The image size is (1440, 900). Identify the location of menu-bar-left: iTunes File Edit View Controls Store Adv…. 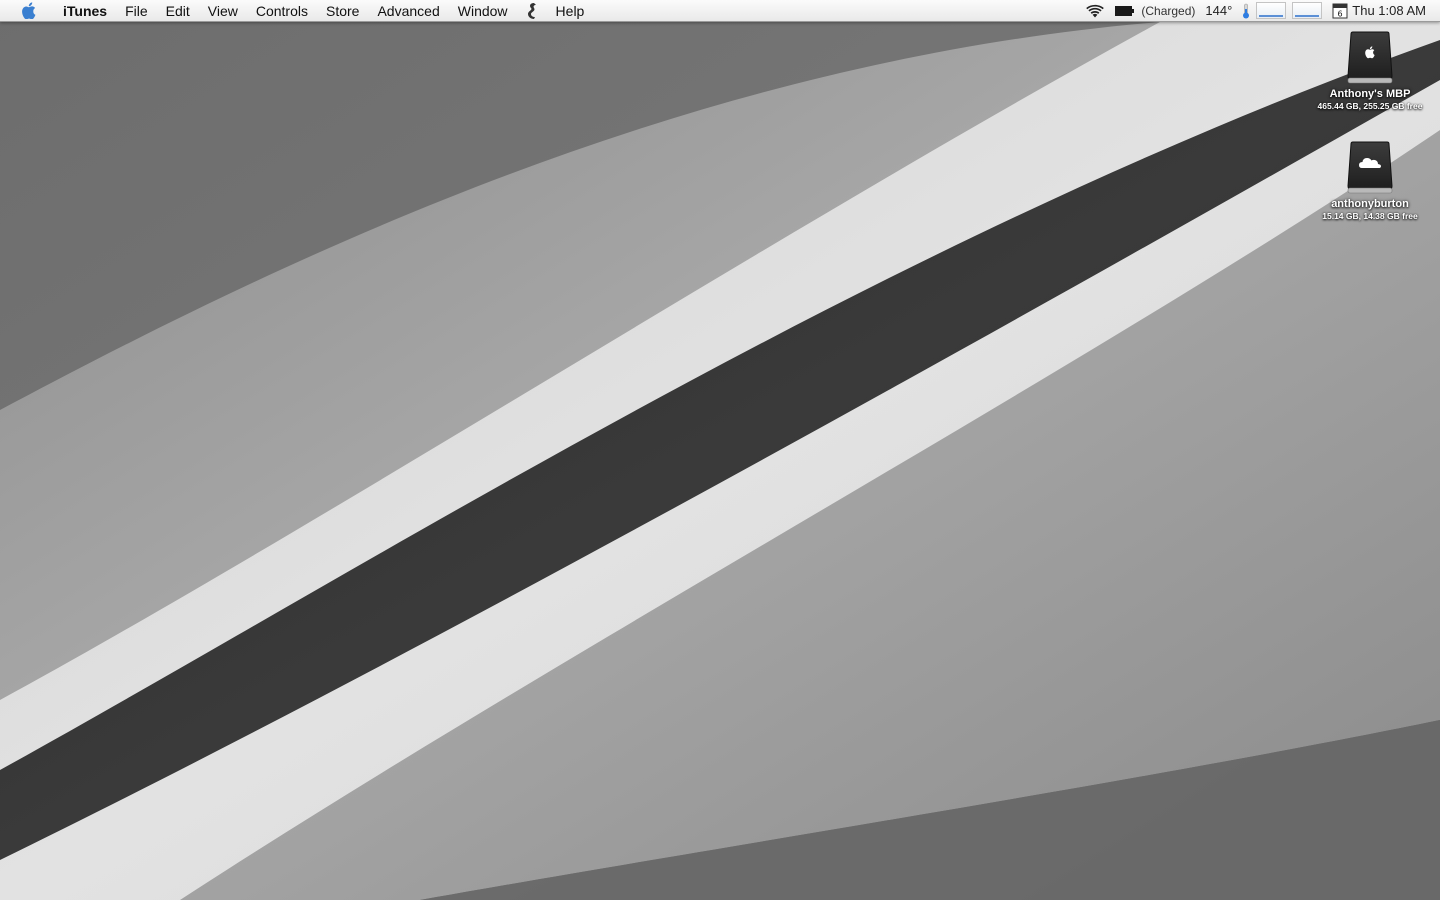
(296, 11).